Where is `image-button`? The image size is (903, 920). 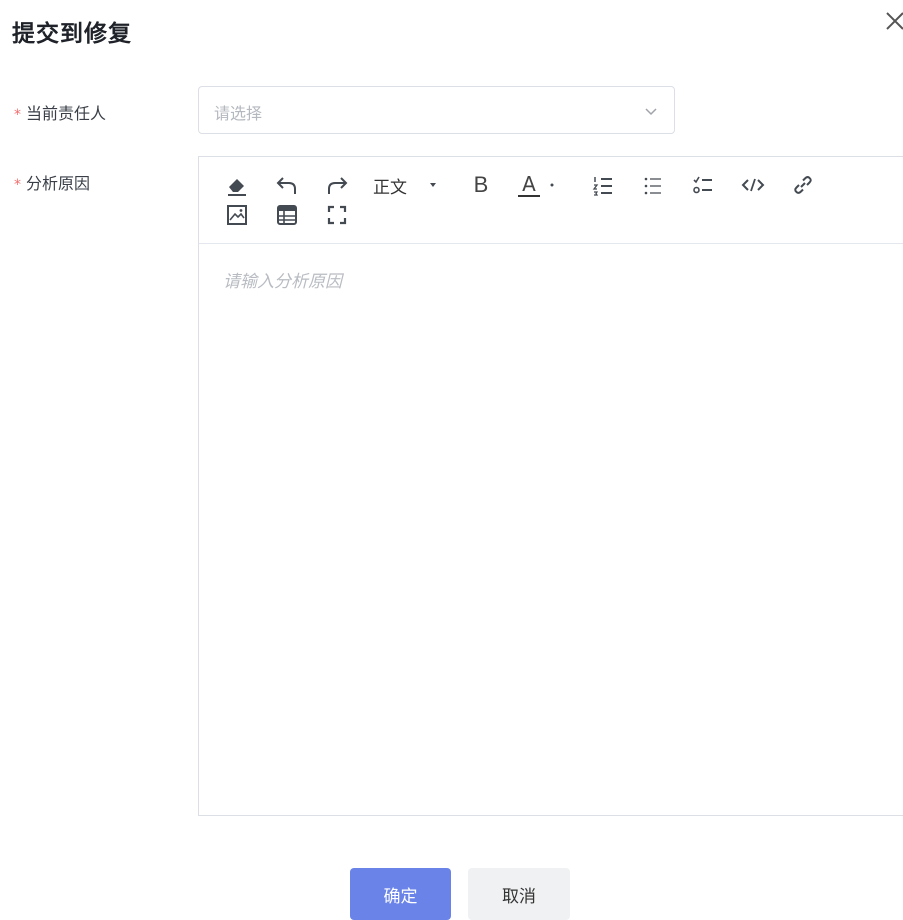 image-button is located at coordinates (237, 215).